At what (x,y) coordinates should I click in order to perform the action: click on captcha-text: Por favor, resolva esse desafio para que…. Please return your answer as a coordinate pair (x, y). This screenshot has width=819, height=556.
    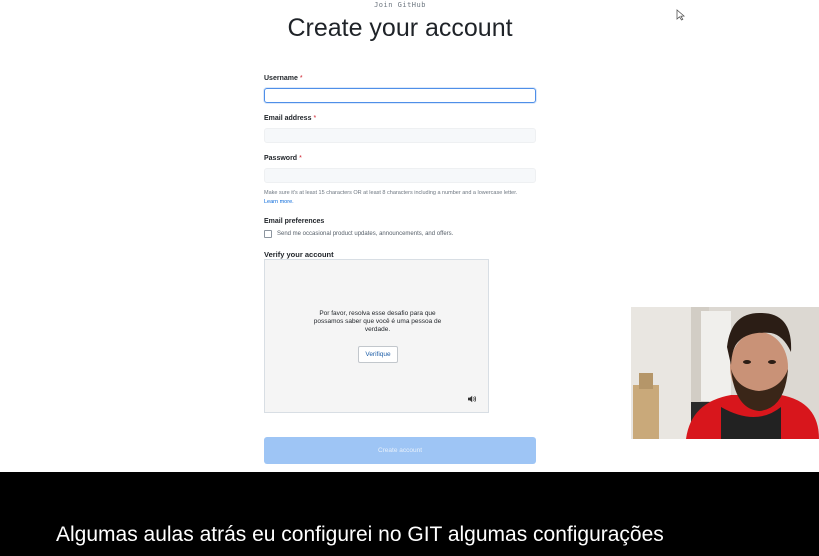
    Looking at the image, I should click on (377, 321).